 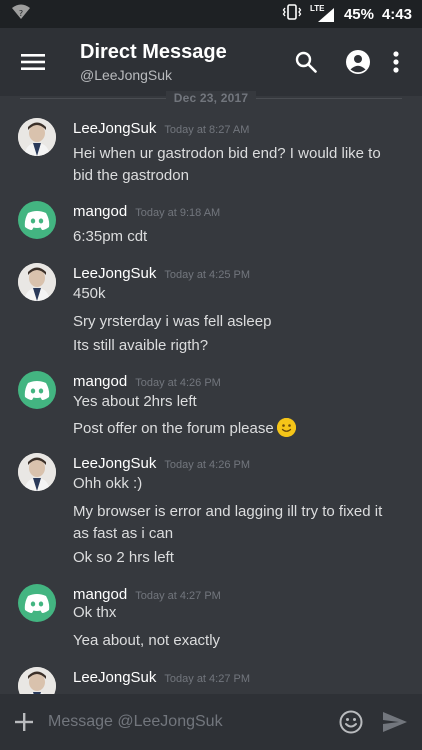 I want to click on message-header: mangod Today at 4:26 PM, so click(x=147, y=381).